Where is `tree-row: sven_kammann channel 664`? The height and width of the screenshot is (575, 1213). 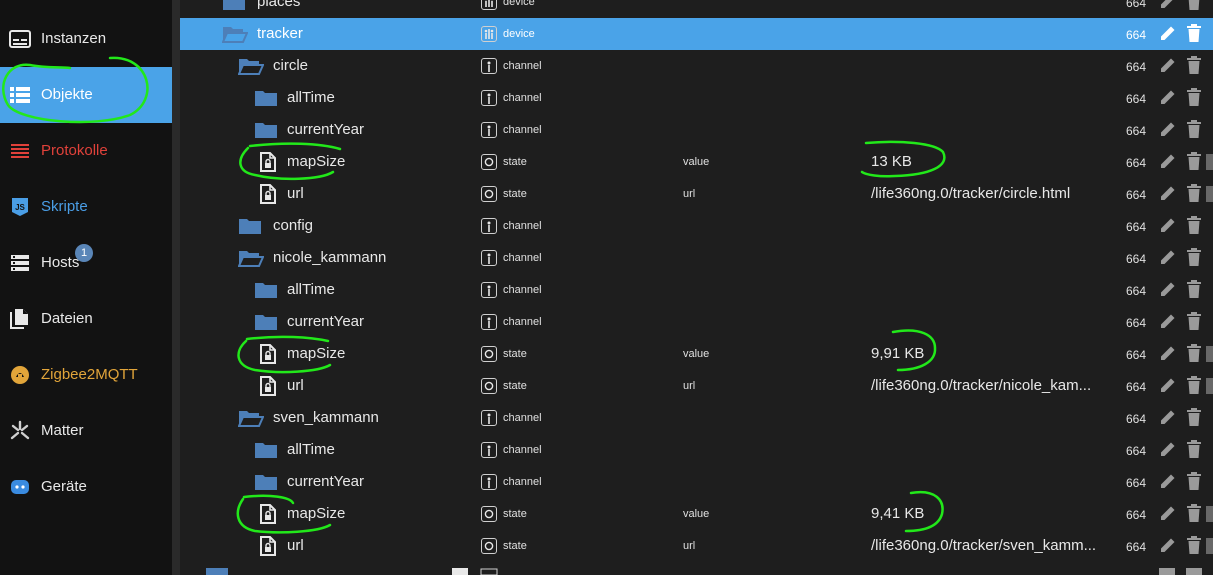
tree-row: sven_kammann channel 664 is located at coordinates (696, 418).